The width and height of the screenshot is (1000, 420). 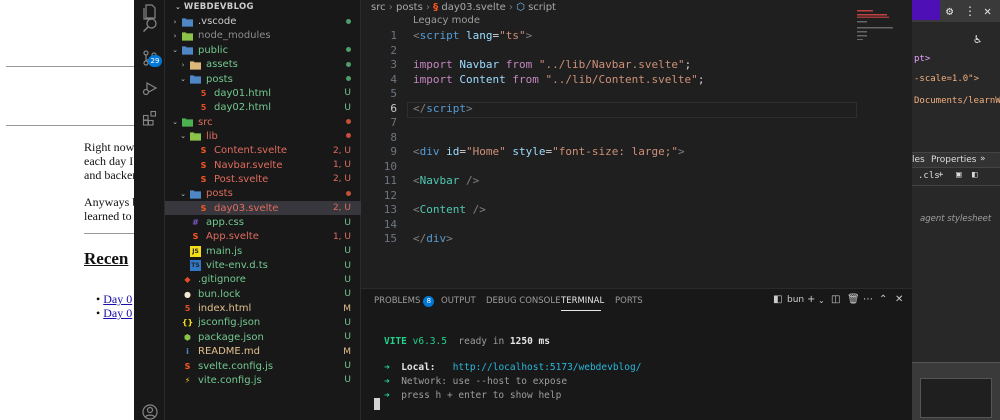 I want to click on svelte-file-icon: S, so click(x=203, y=151).